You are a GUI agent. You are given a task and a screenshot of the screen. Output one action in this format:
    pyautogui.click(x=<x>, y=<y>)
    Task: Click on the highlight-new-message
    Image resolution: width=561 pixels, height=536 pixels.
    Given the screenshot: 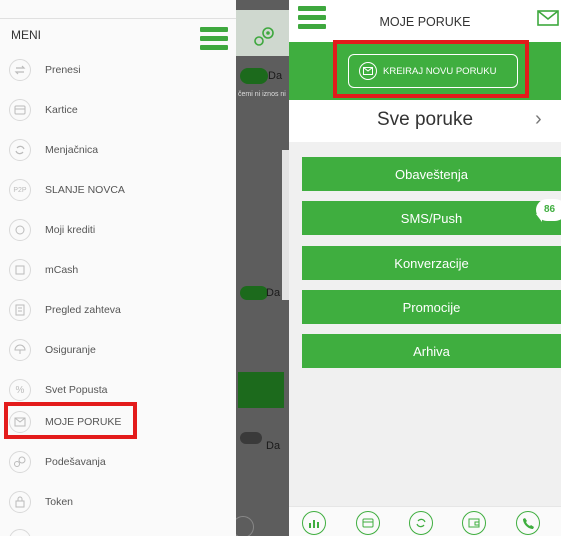 What is the action you would take?
    pyautogui.click(x=431, y=69)
    